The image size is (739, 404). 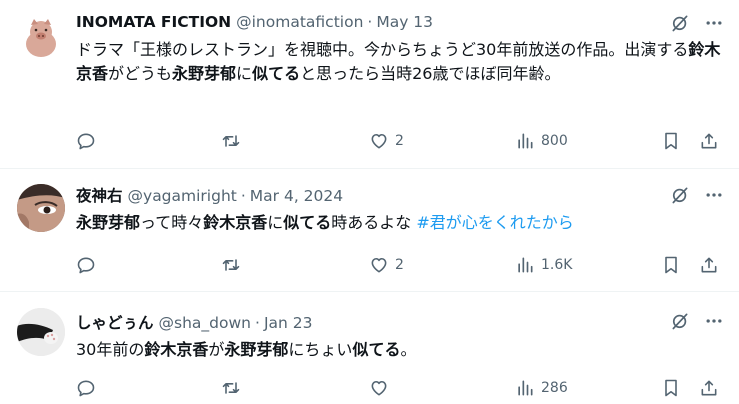 I want to click on tweet-text-segment: が, so click(x=216, y=349).